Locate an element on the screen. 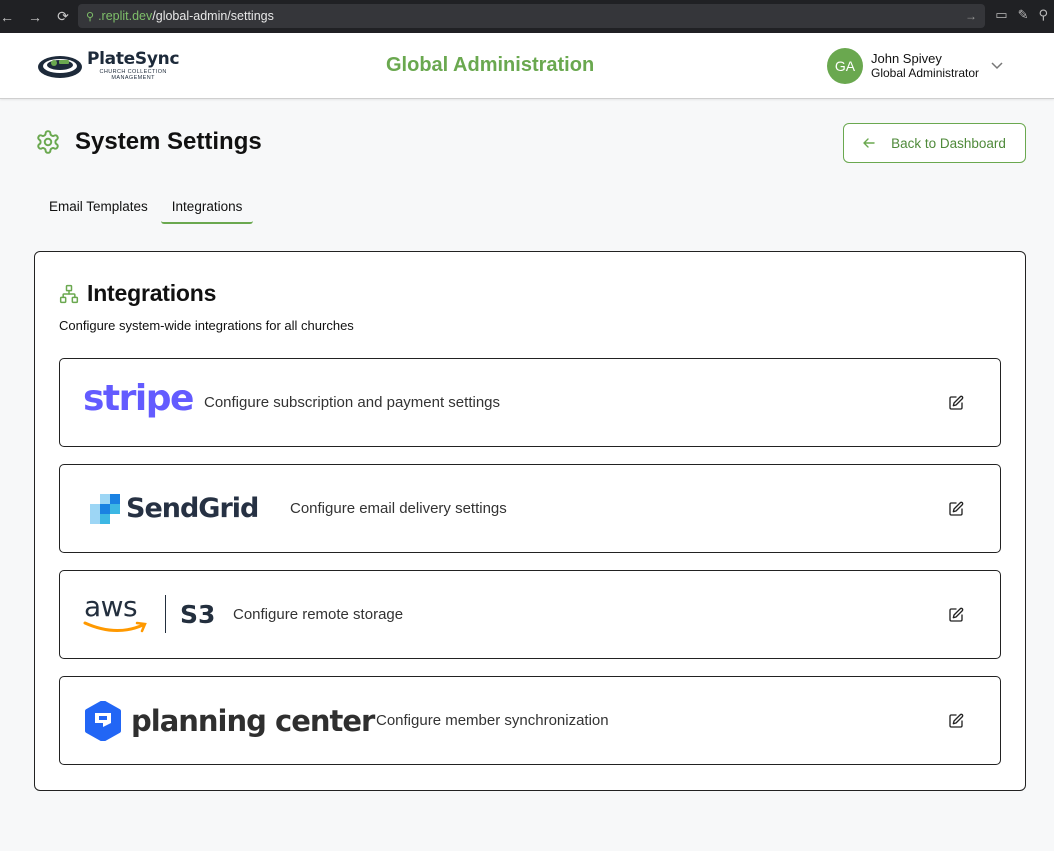 The width and height of the screenshot is (1054, 851). stripe-logo: stripe is located at coordinates (138, 398).